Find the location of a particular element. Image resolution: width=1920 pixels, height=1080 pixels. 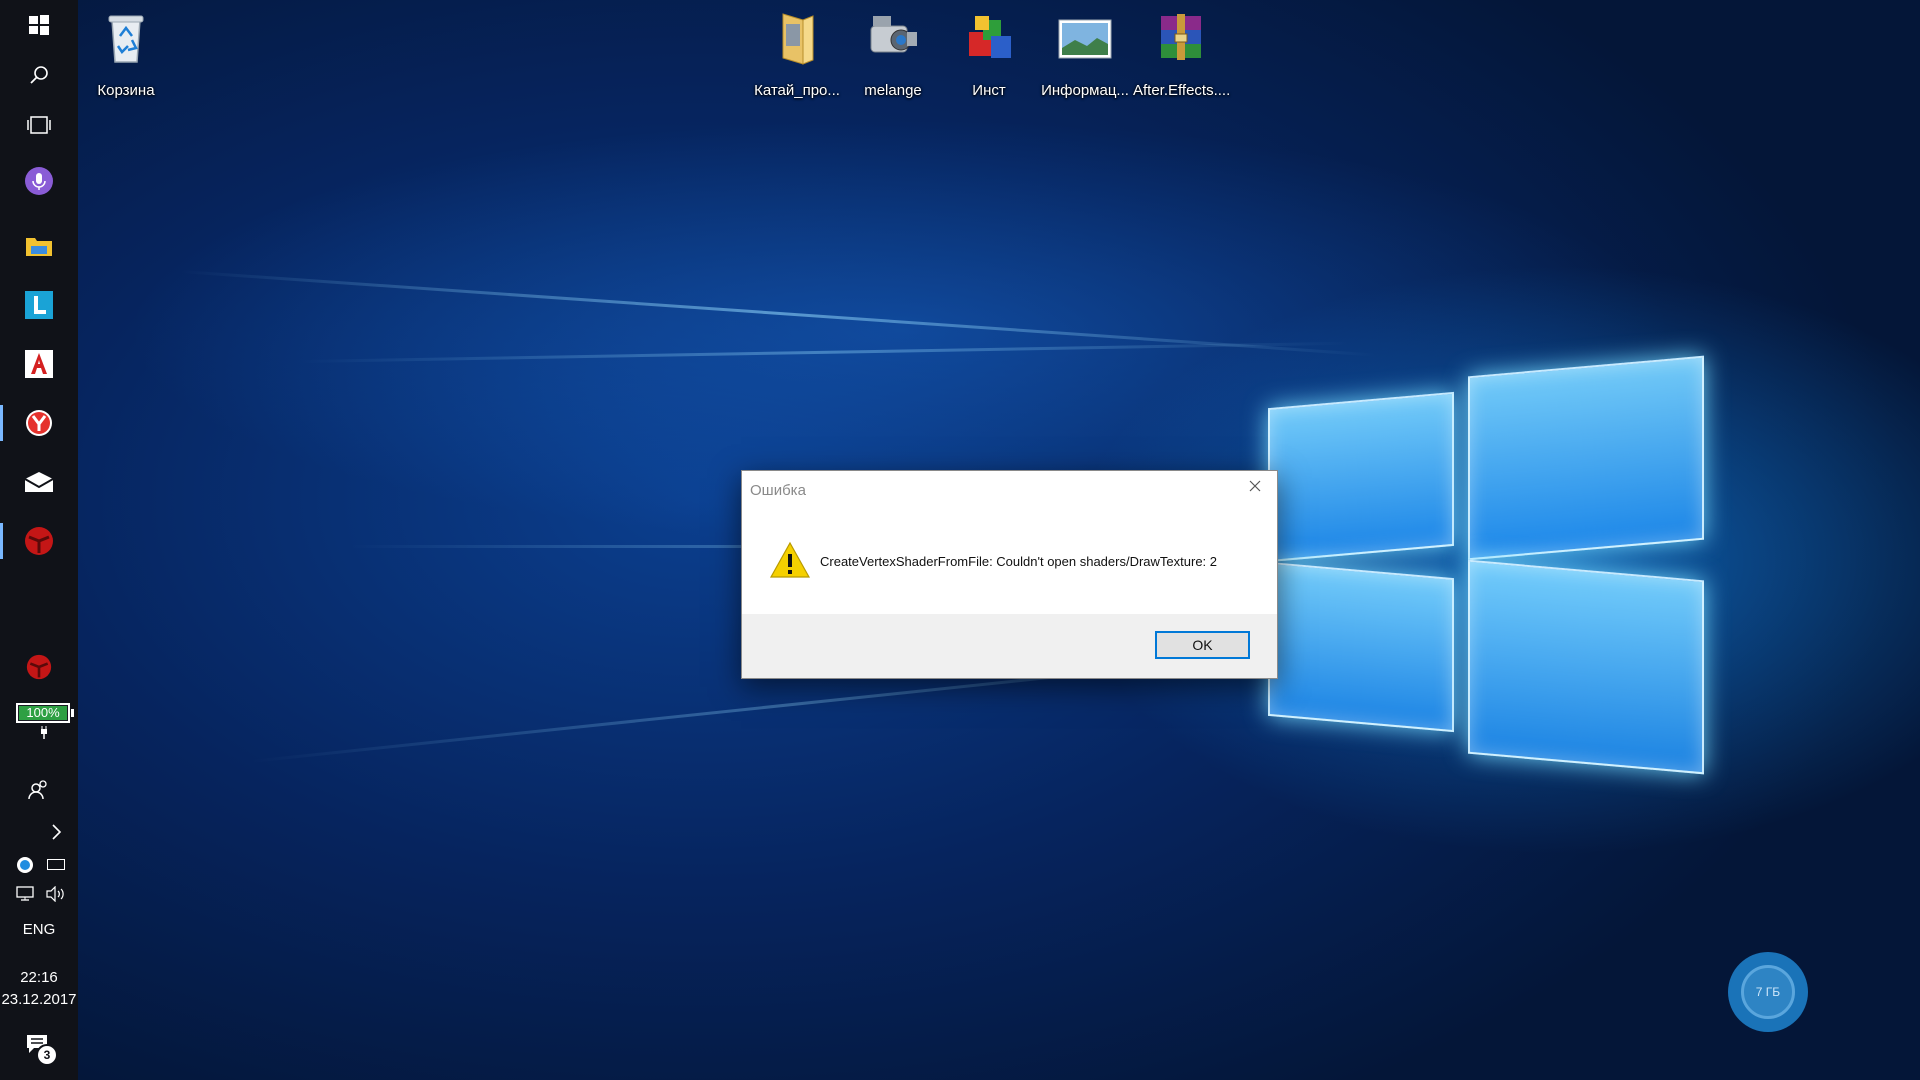

cortana-mic-icon is located at coordinates (39, 181).